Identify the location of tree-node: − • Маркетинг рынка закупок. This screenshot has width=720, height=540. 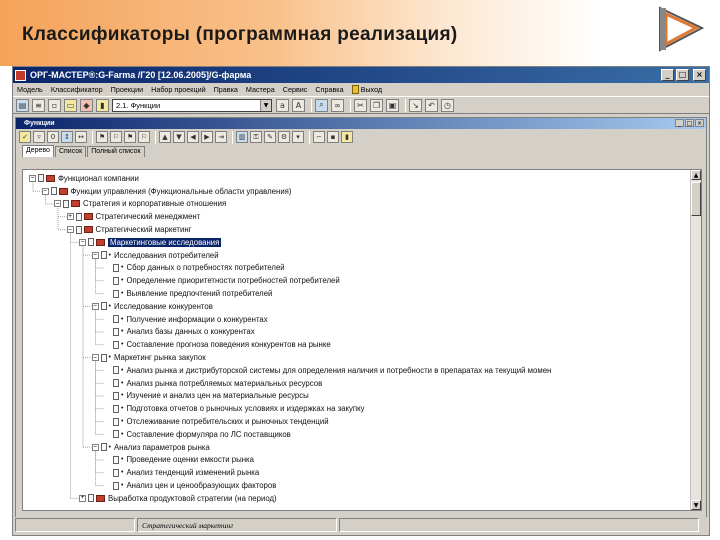
(148, 357).